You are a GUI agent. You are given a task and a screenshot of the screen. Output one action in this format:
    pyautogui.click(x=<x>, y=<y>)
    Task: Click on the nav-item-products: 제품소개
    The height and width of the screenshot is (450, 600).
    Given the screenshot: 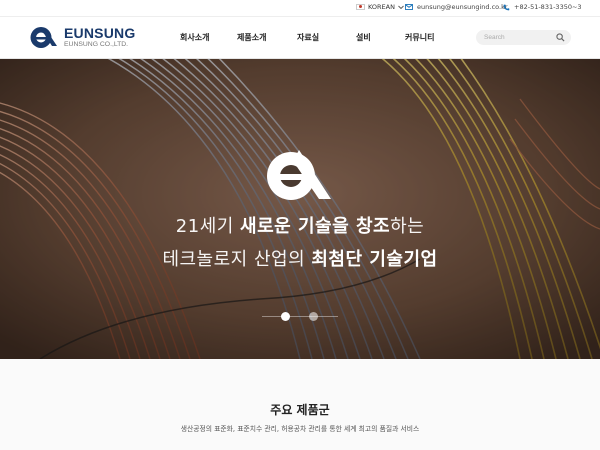 What is the action you would take?
    pyautogui.click(x=251, y=37)
    